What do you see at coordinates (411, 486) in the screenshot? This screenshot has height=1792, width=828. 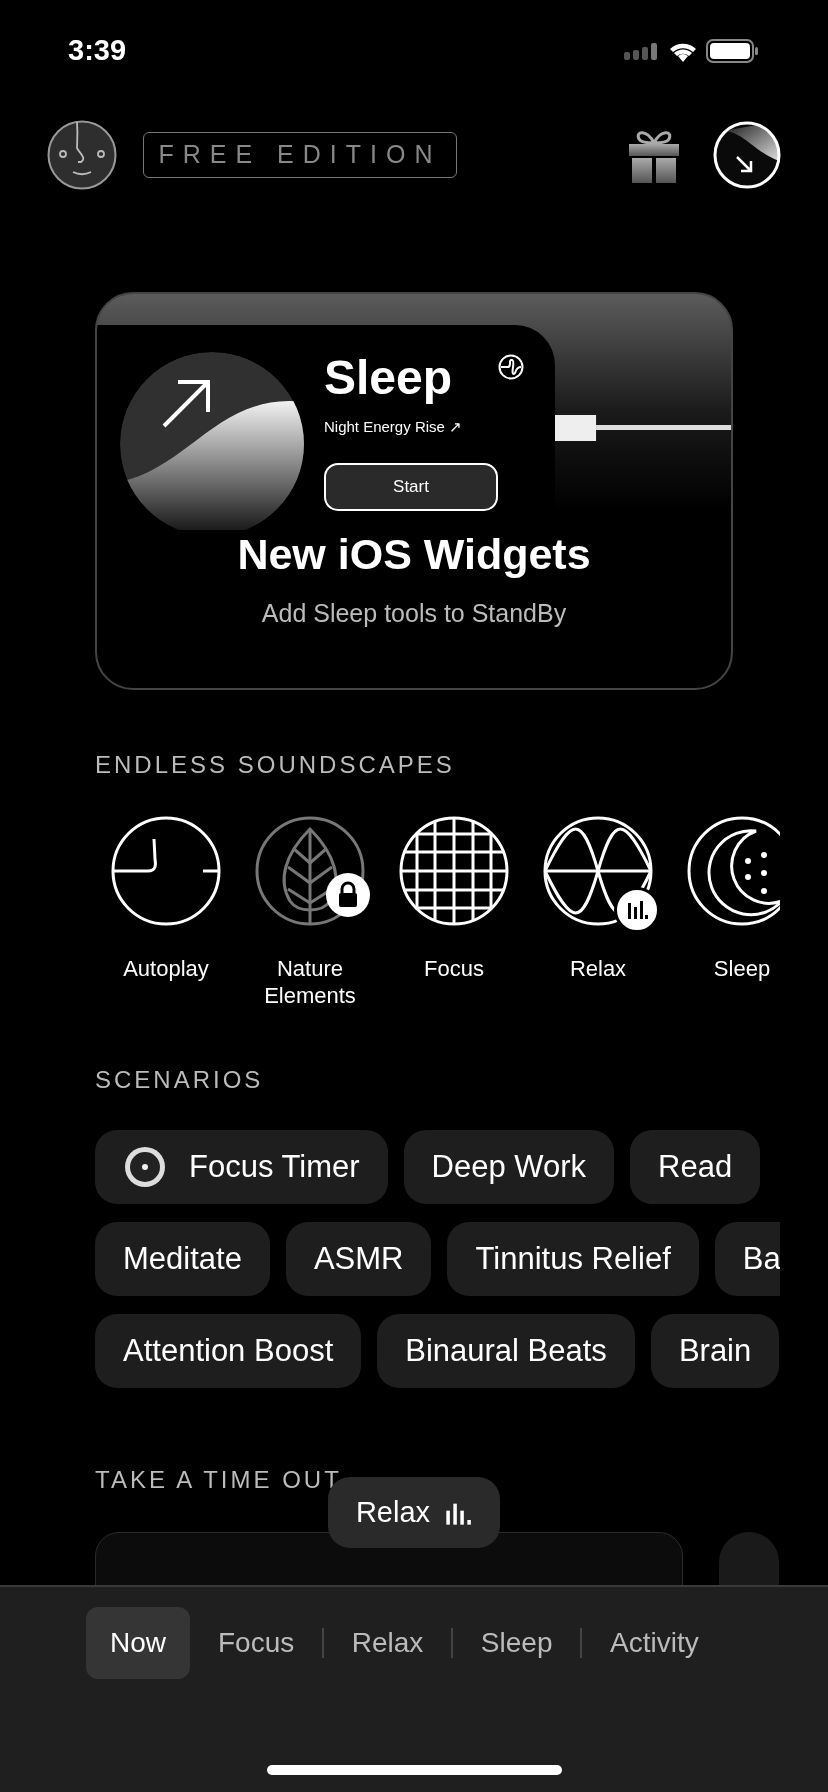 I see `start-button: Start` at bounding box center [411, 486].